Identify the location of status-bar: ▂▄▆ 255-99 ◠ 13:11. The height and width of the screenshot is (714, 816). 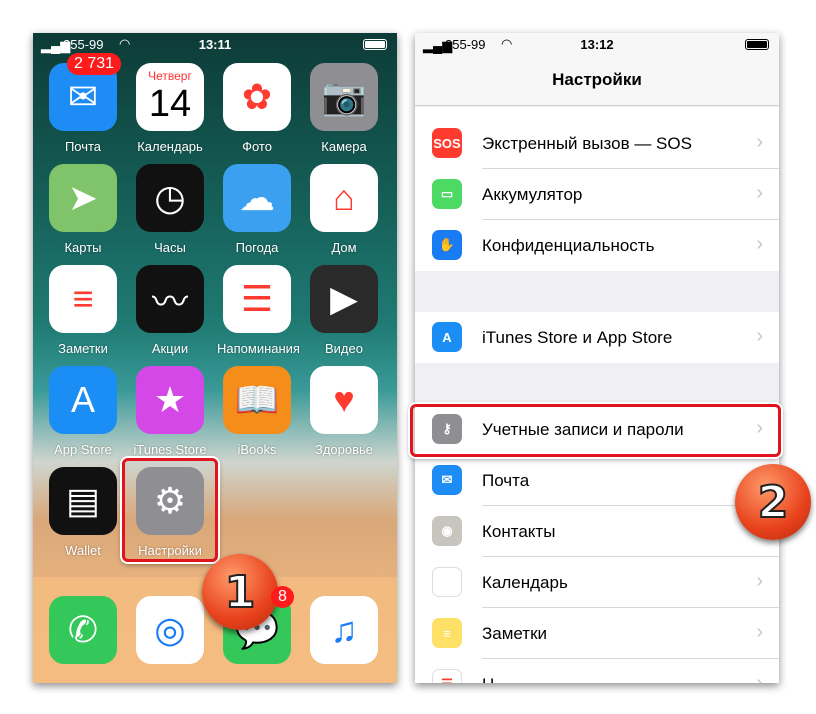
(215, 44).